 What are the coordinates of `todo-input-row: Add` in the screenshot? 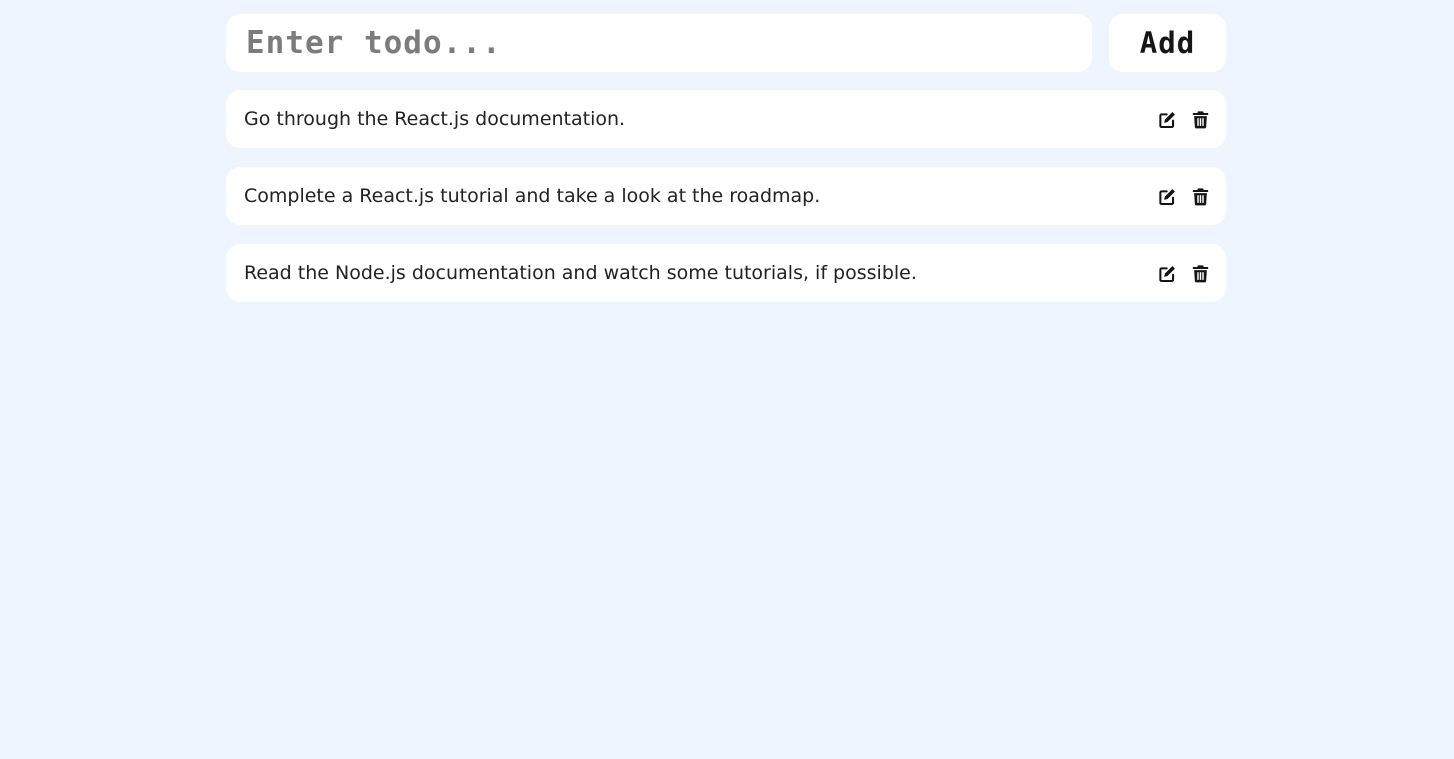 It's located at (726, 43).